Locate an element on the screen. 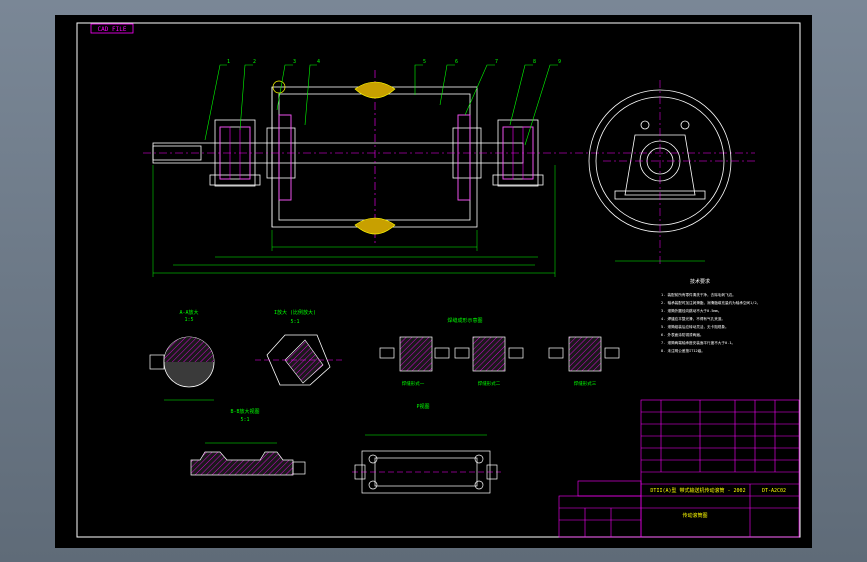  callout-leaders is located at coordinates (381, 105).